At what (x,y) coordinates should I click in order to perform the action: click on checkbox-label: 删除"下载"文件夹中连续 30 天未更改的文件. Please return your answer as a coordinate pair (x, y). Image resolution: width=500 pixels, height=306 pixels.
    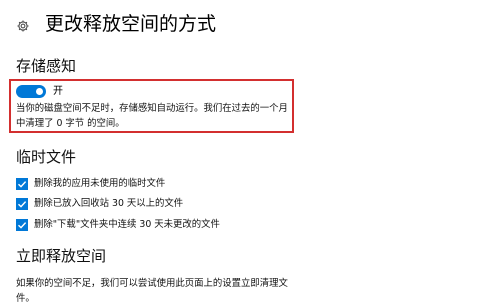
    Looking at the image, I should click on (127, 224).